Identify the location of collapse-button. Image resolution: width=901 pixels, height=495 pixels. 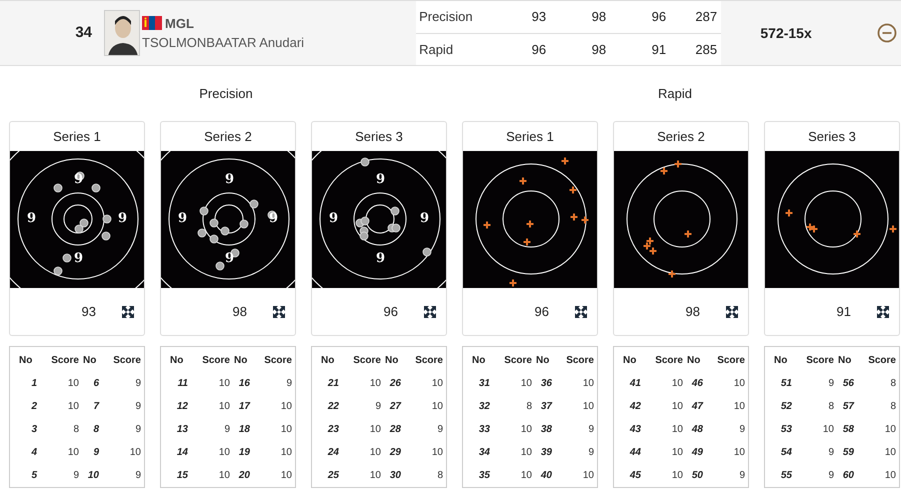
(887, 33).